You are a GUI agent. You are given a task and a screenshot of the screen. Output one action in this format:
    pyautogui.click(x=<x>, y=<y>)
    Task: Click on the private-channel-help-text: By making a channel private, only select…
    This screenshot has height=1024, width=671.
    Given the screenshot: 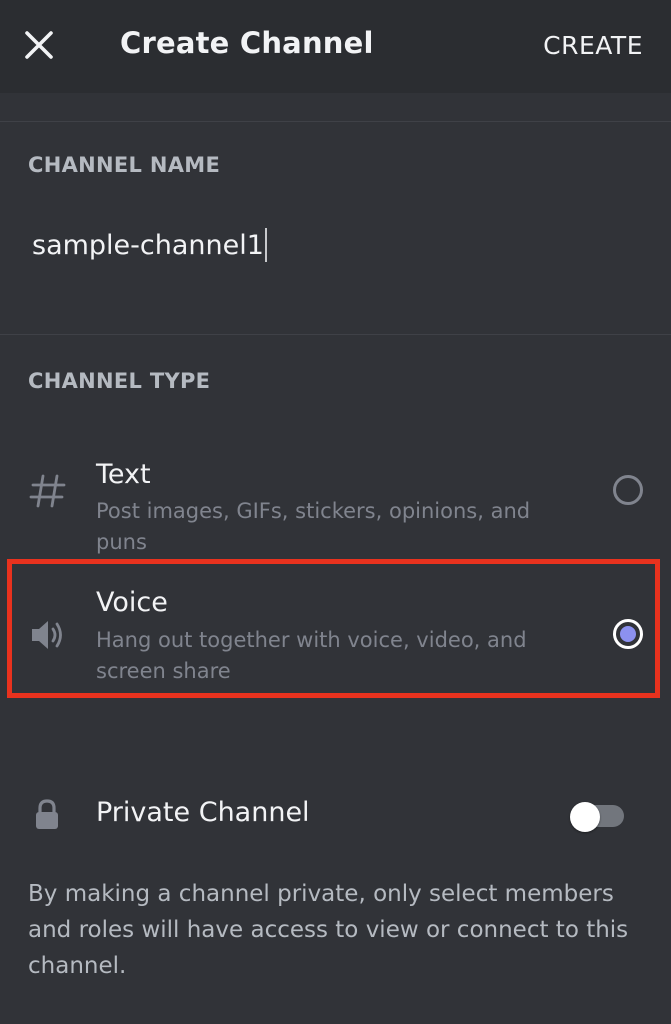 What is the action you would take?
    pyautogui.click(x=328, y=930)
    